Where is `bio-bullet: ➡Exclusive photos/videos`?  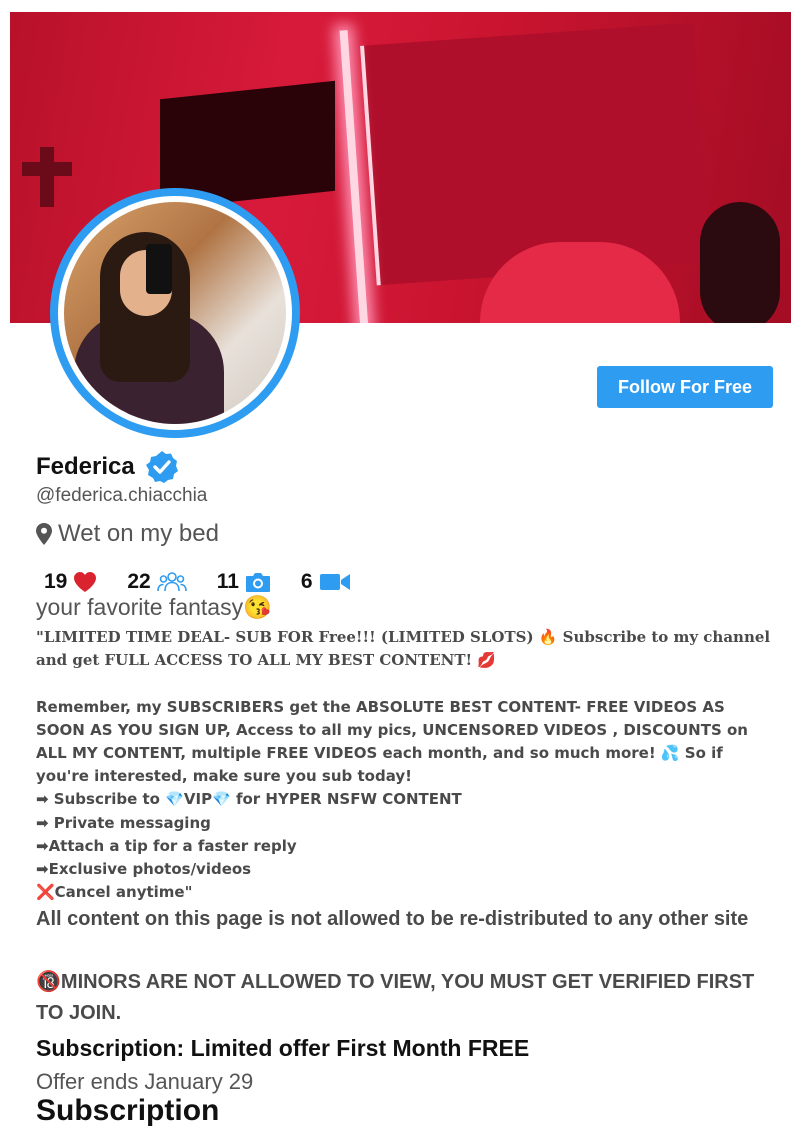
bio-bullet: ➡Exclusive photos/videos is located at coordinates (144, 869).